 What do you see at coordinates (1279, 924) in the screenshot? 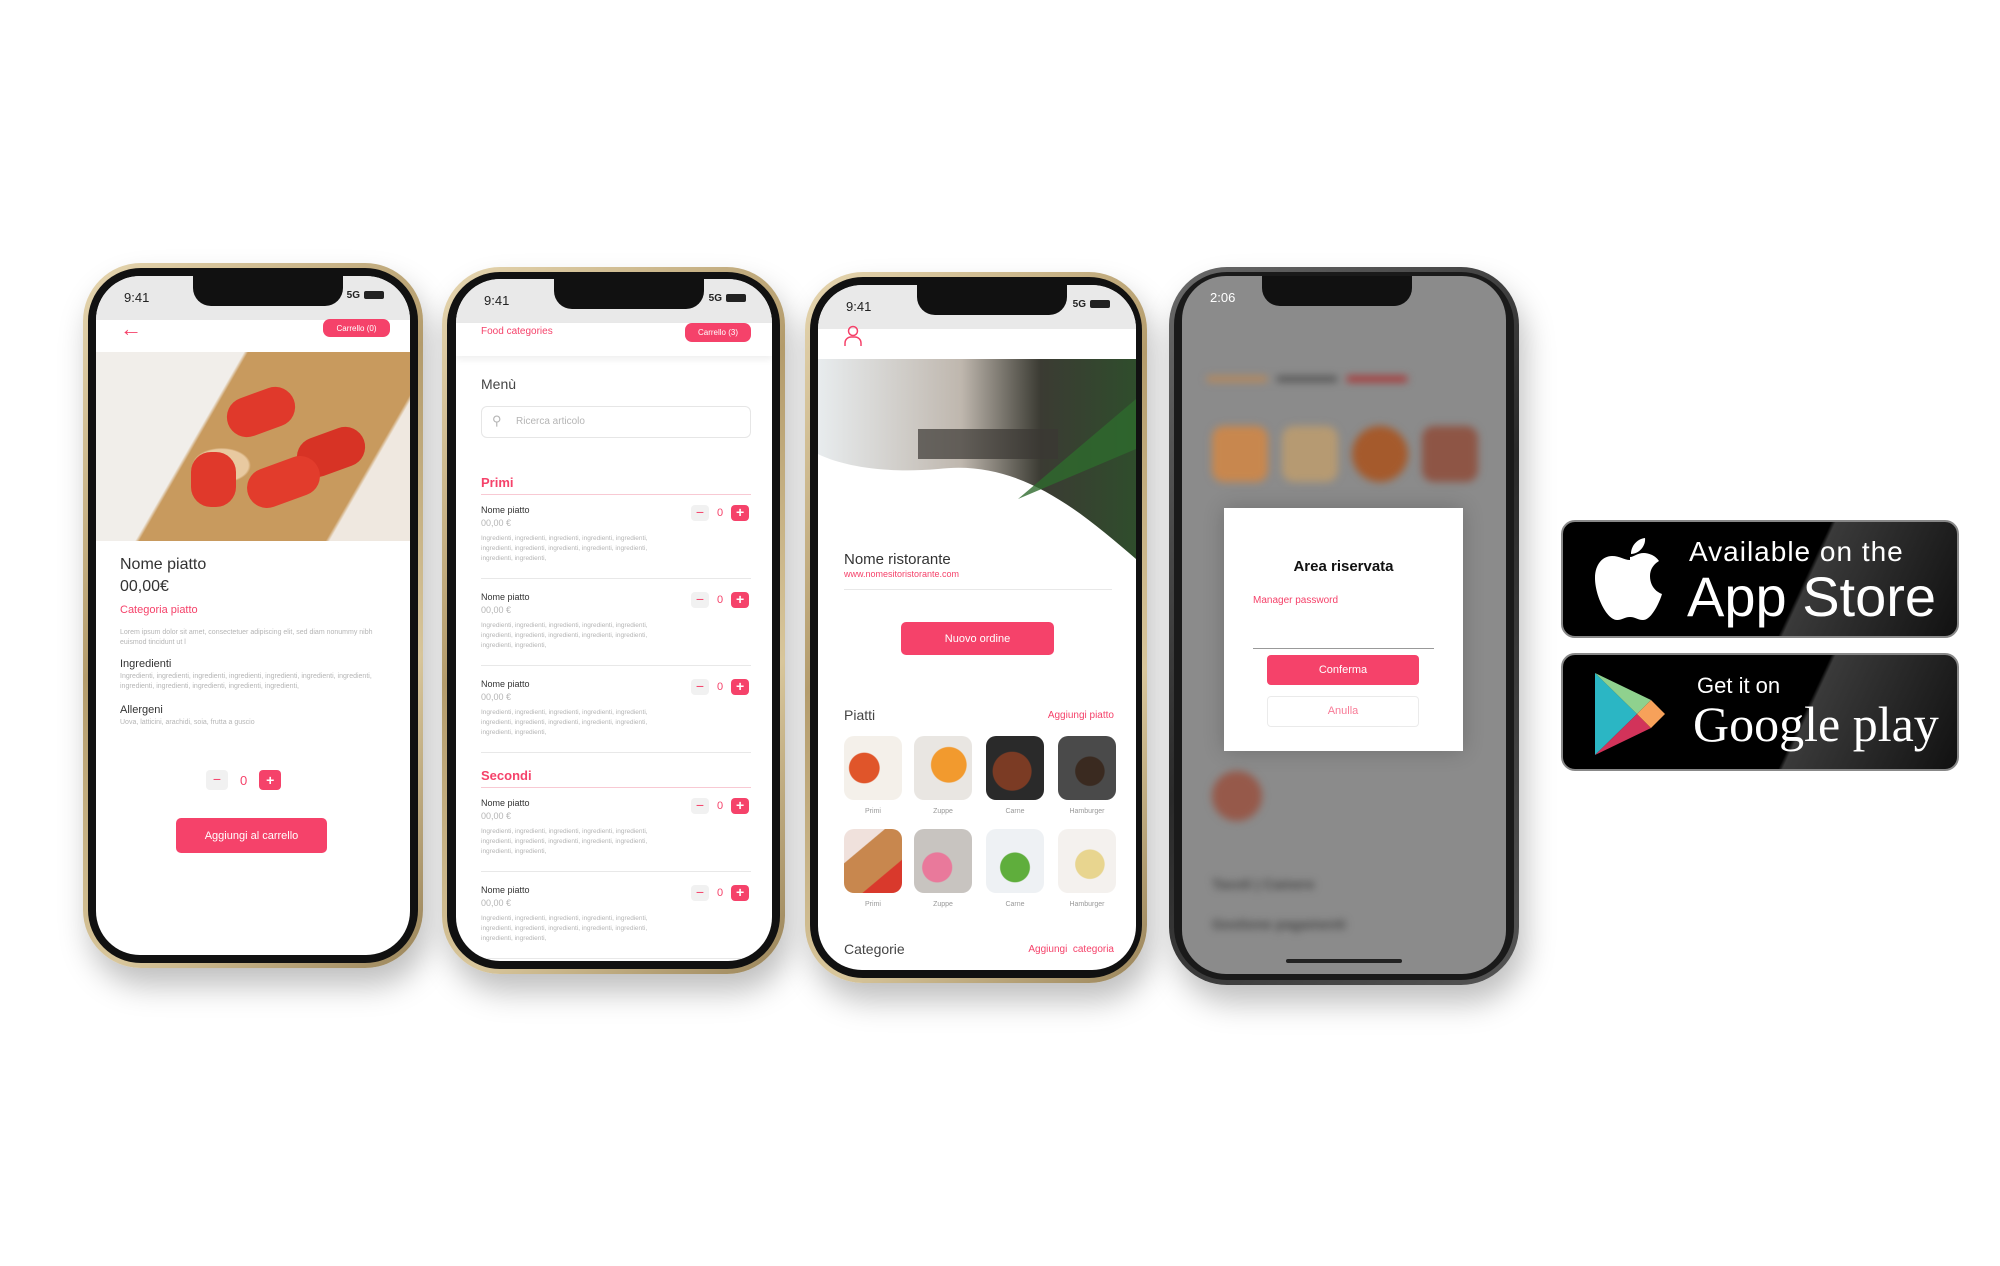
I see `bg-item-payments: Gestione pagamenti` at bounding box center [1279, 924].